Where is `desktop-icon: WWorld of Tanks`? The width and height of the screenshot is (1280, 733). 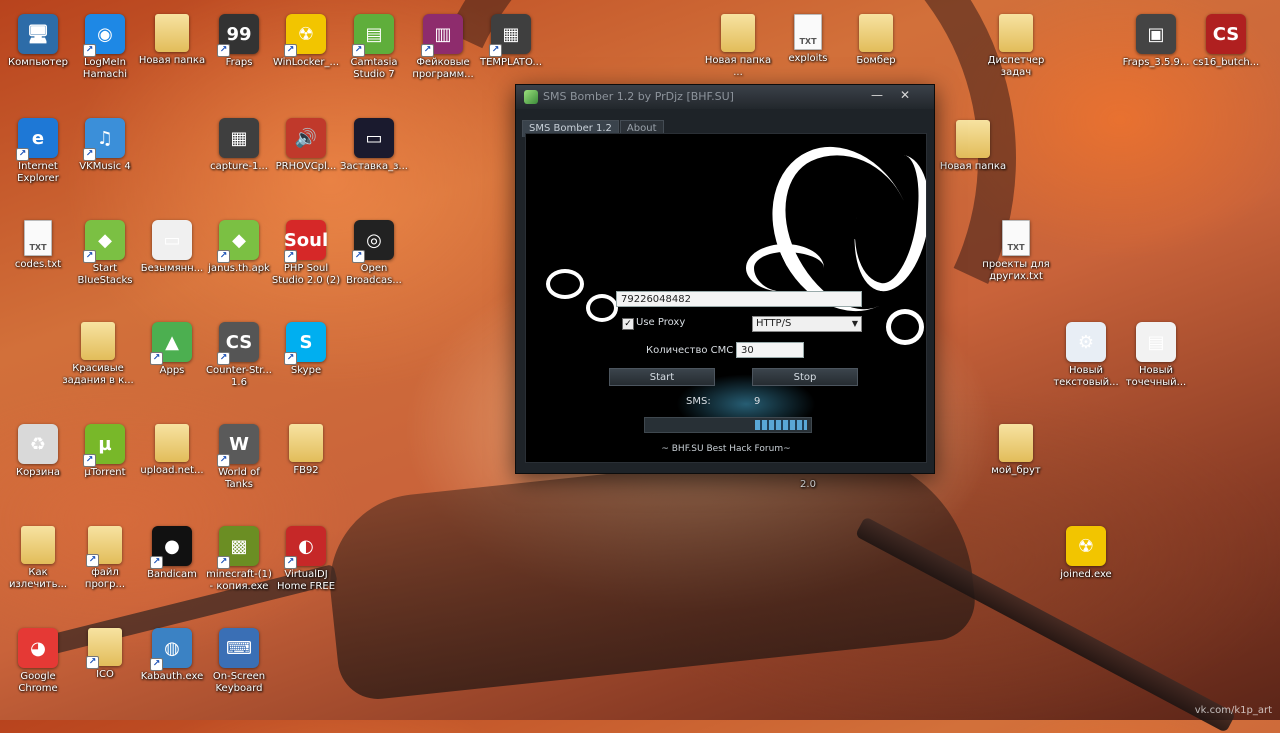 desktop-icon: WWorld of Tanks is located at coordinates (239, 457).